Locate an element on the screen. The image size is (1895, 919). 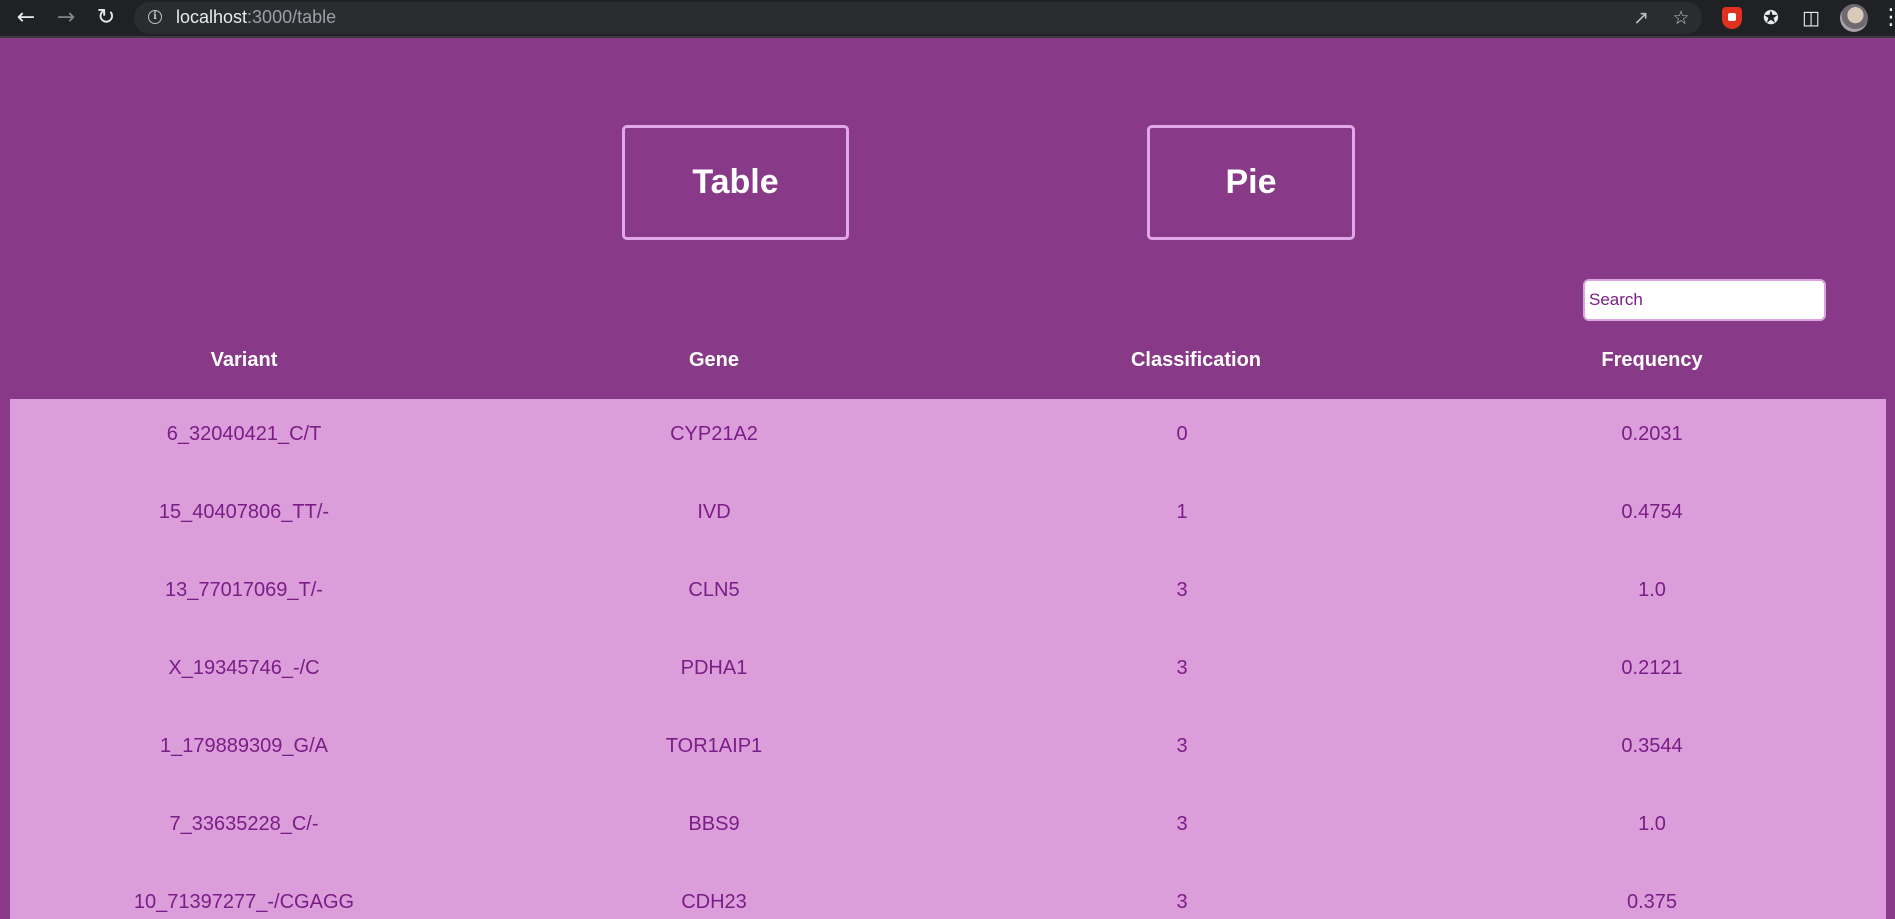
table-row: X_19345746_-/C PDHA1 3 0.2121 is located at coordinates (948, 672).